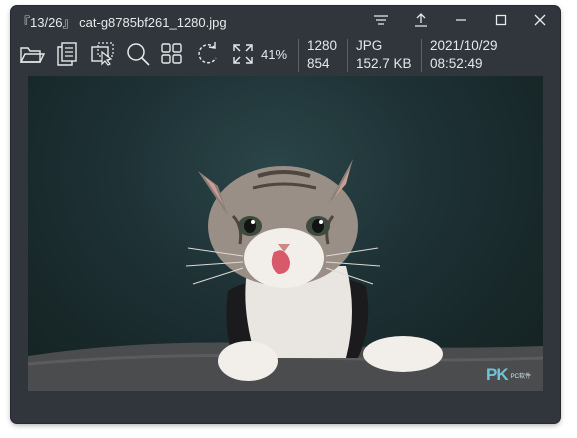 This screenshot has height=438, width=577. I want to click on copy-icon, so click(67, 54).